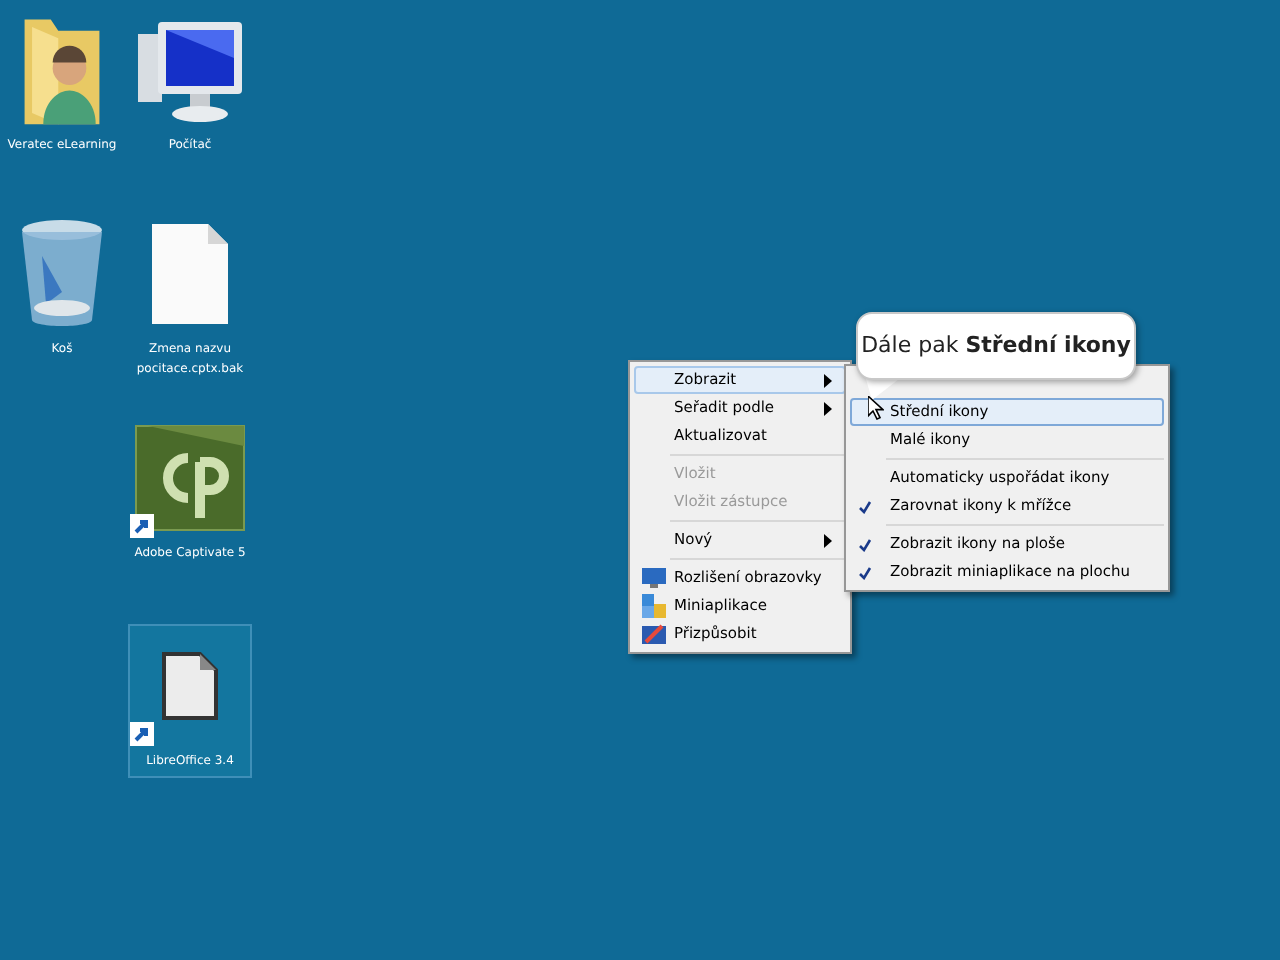 The image size is (1280, 960). Describe the element at coordinates (62, 274) in the screenshot. I see `recycle-bin-icon` at that location.